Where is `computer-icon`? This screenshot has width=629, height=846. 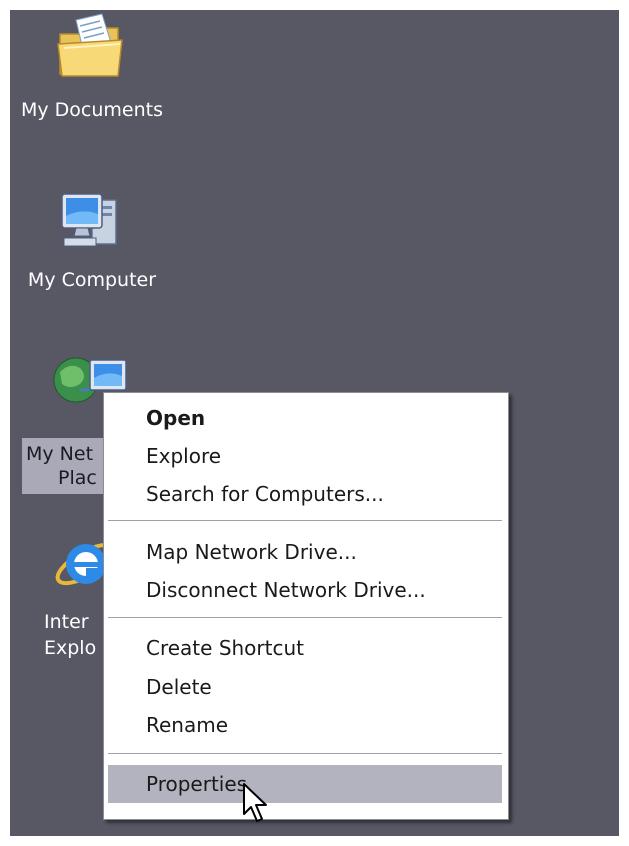
computer-icon is located at coordinates (90, 222).